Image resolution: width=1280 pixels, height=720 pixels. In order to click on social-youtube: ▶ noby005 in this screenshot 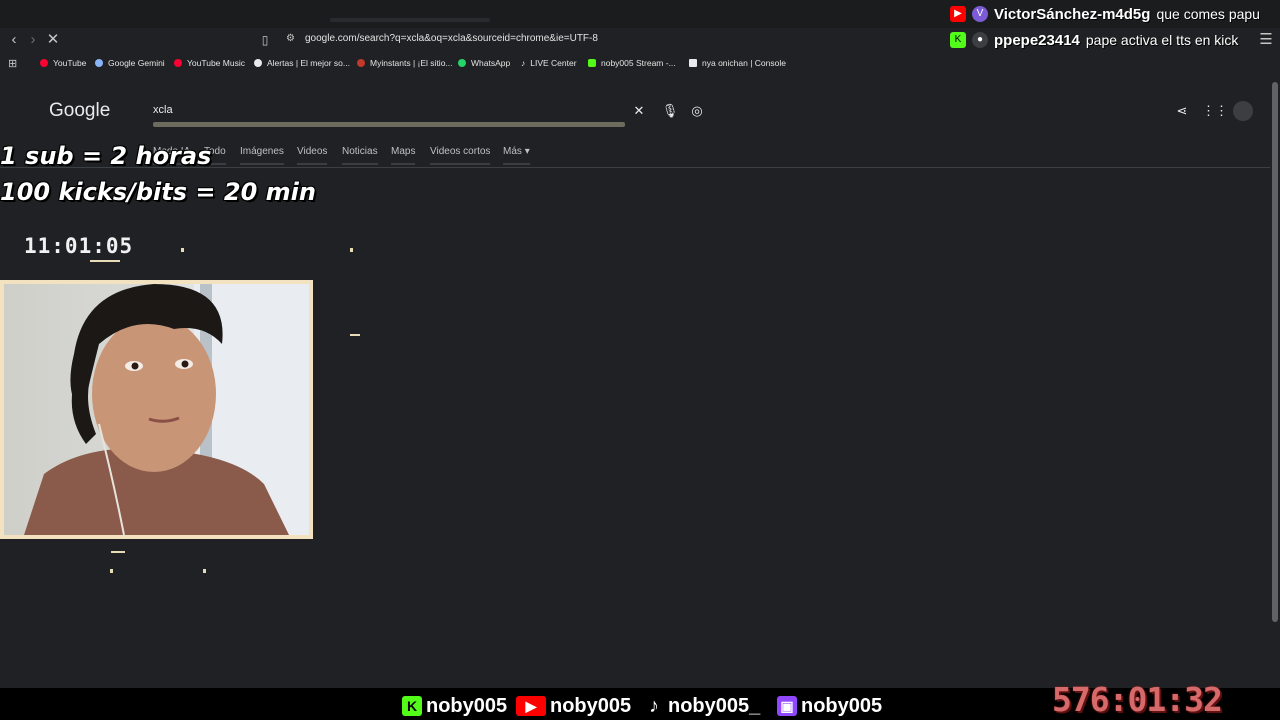, I will do `click(573, 706)`.